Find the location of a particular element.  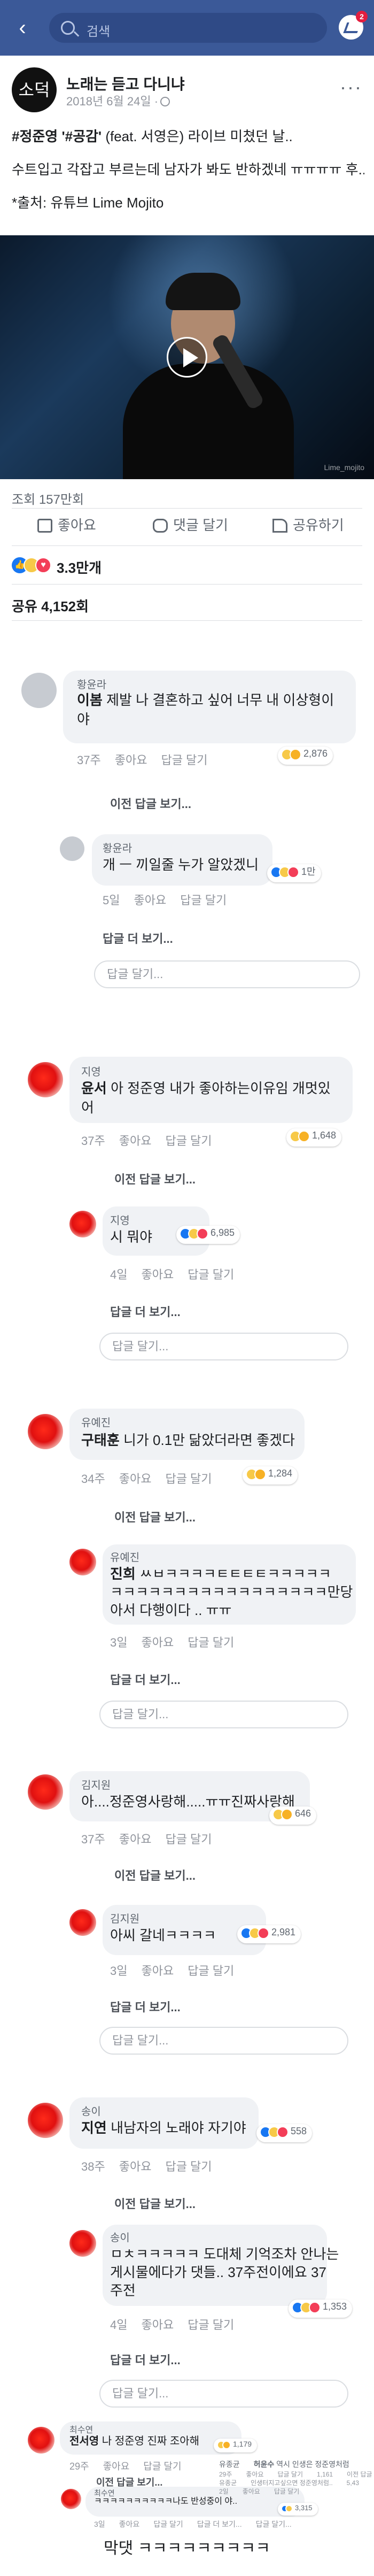

reply-meta: 4일 좋아요 답글 달기 is located at coordinates (172, 1274).